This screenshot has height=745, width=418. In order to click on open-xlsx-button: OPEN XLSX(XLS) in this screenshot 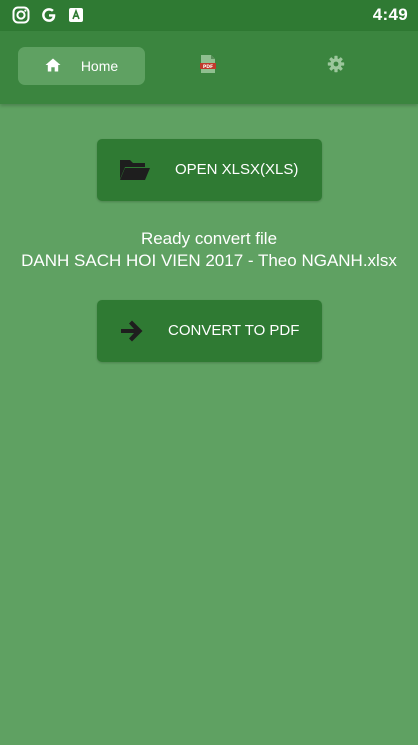, I will do `click(209, 170)`.